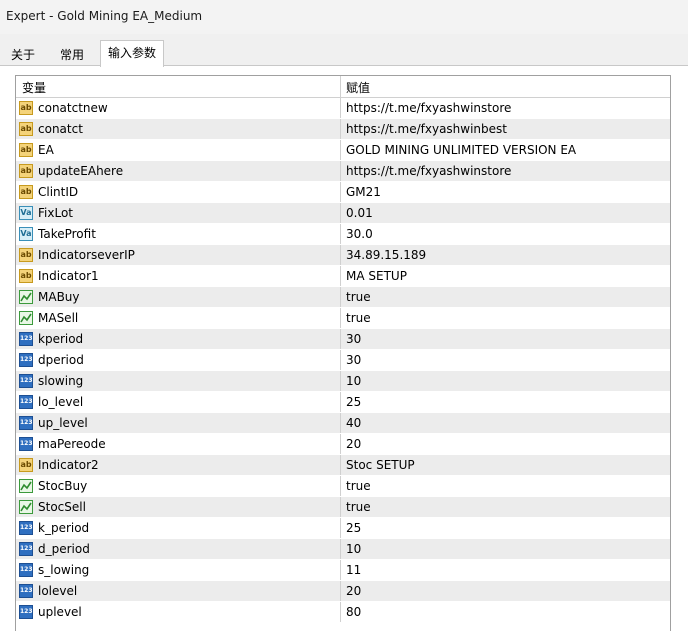  I want to click on title-bar: Expert - Gold Mining EA_Medium, so click(344, 17).